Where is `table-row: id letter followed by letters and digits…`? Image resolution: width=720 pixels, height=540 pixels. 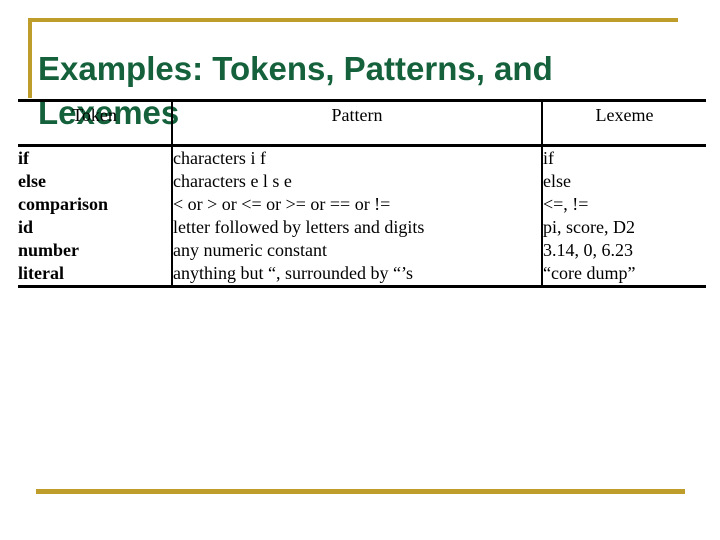
table-row: id letter followed by letters and digits… is located at coordinates (362, 227).